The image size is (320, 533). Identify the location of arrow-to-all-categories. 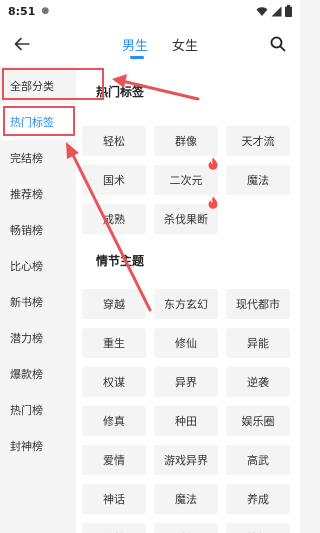
(156, 87).